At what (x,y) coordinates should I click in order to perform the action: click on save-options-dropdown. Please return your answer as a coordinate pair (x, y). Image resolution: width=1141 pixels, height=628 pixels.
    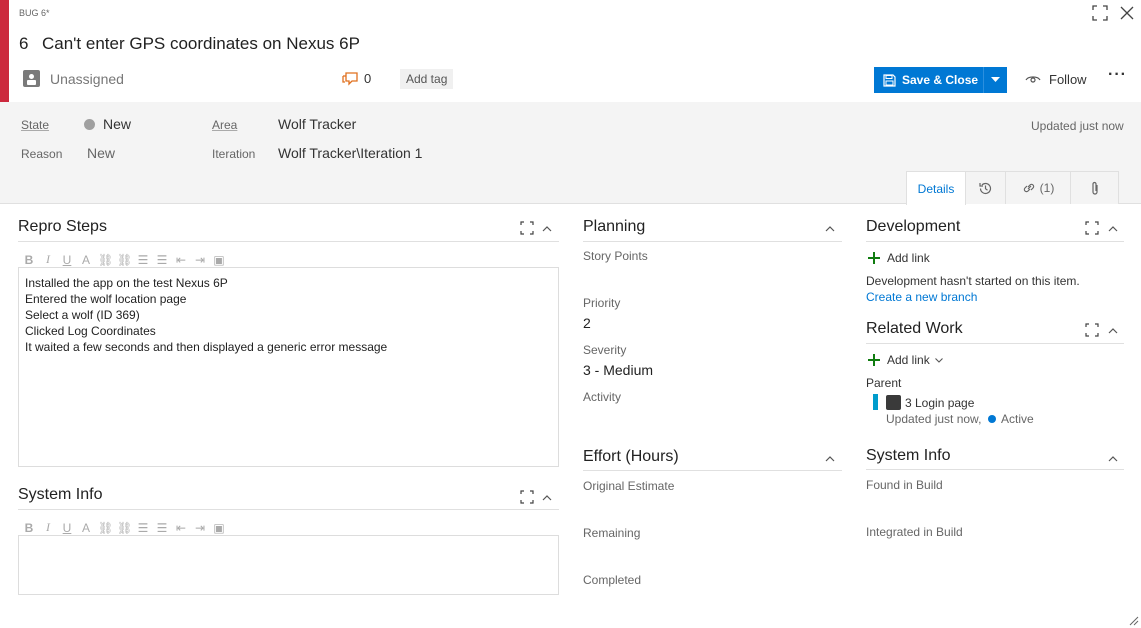
    Looking at the image, I should click on (995, 80).